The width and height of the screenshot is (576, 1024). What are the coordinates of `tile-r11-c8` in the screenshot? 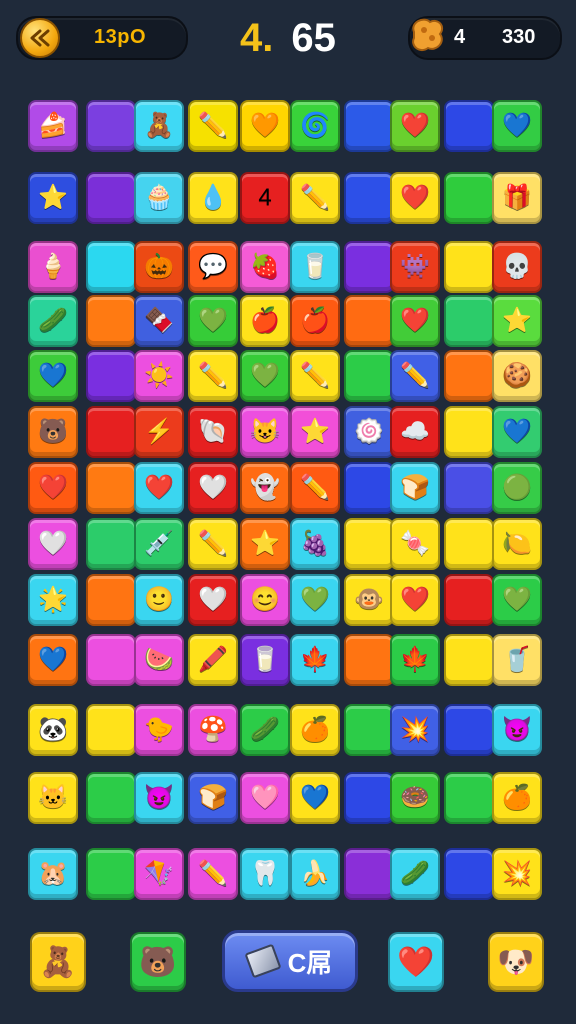 It's located at (469, 798).